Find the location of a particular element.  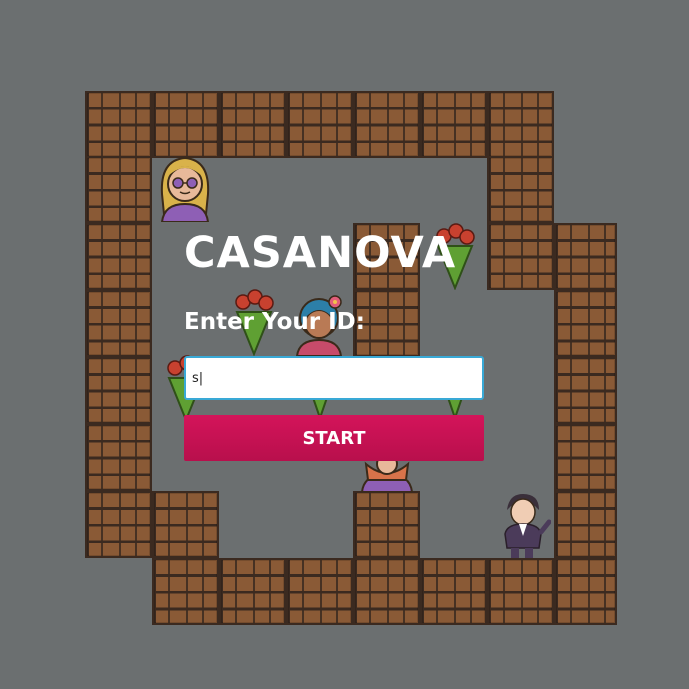

id-label: Enter Your ID: is located at coordinates (274, 322).